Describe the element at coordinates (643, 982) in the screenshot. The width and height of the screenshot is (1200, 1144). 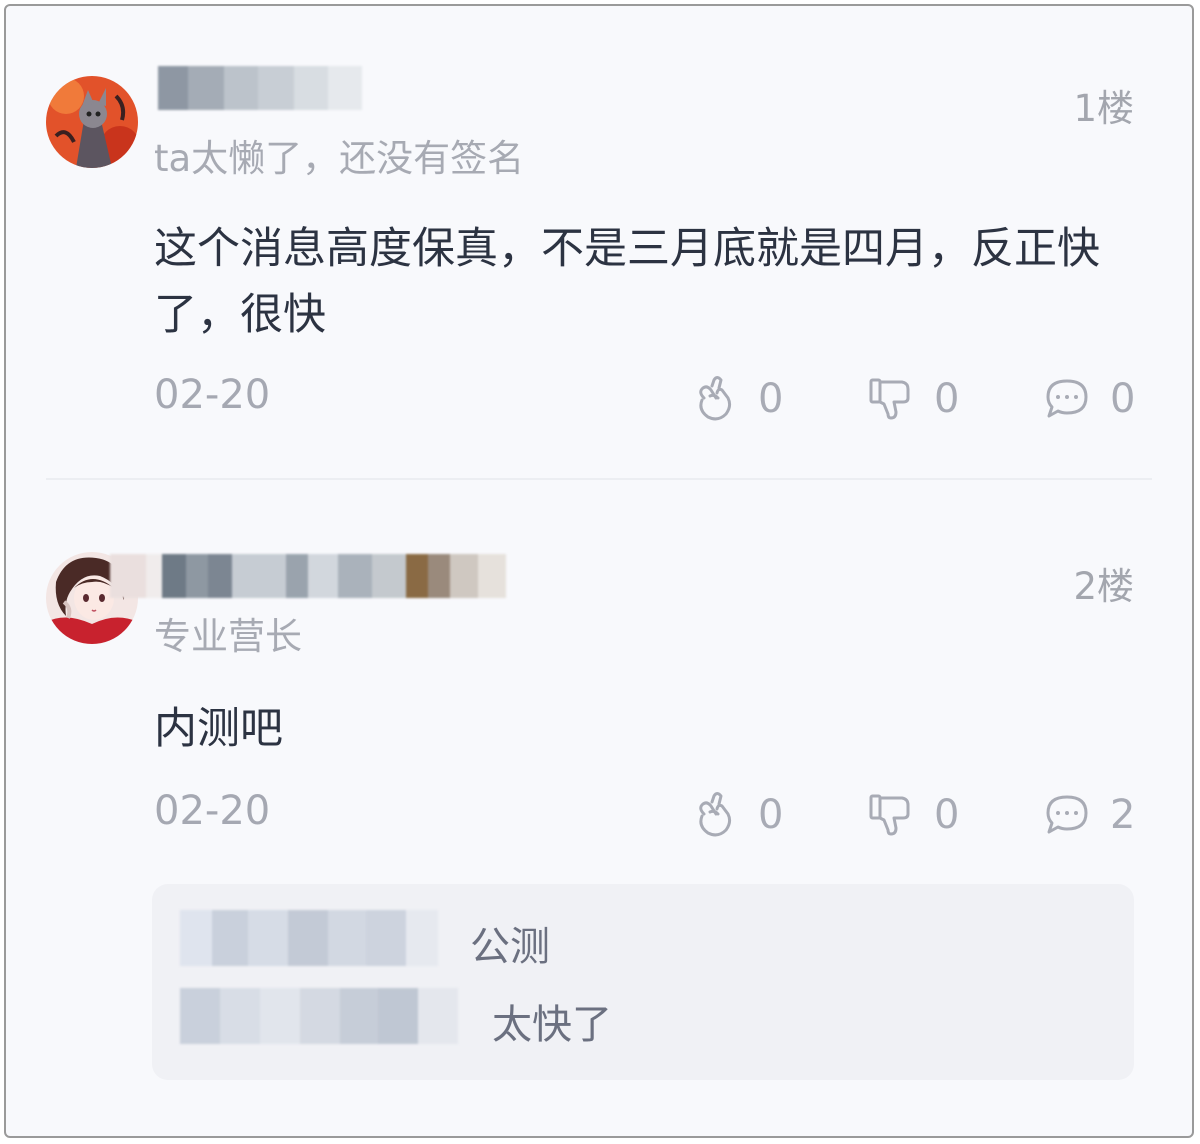
I see `reply-list: 公测 太快了` at that location.